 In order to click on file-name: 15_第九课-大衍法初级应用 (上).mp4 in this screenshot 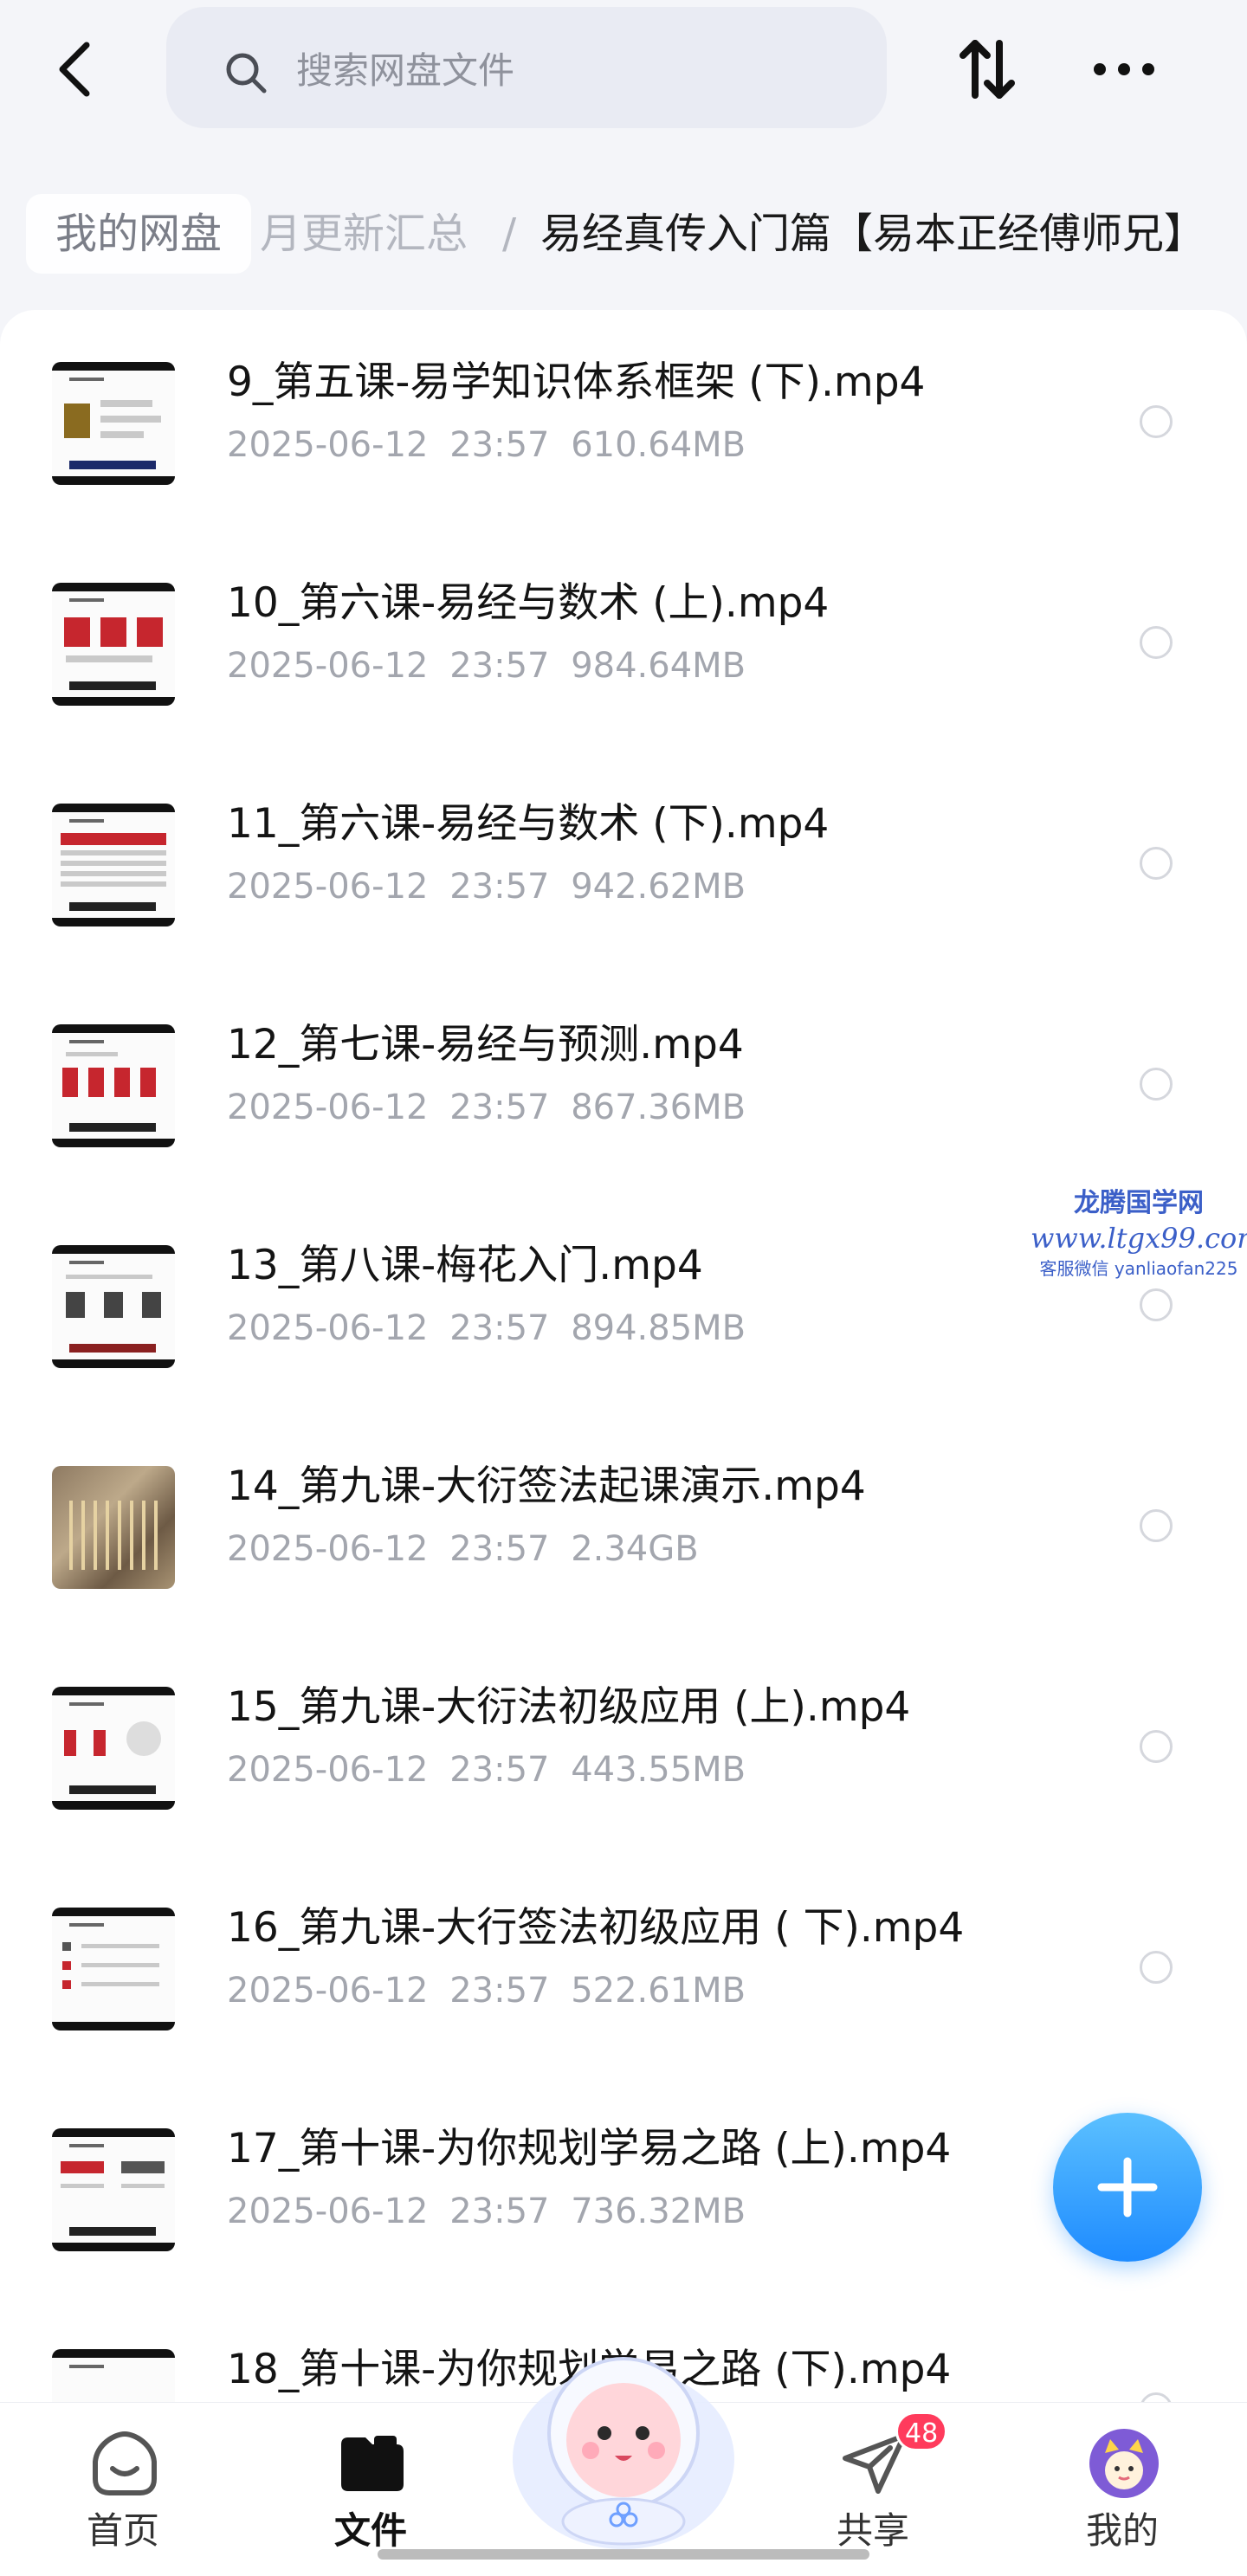, I will do `click(569, 1707)`.